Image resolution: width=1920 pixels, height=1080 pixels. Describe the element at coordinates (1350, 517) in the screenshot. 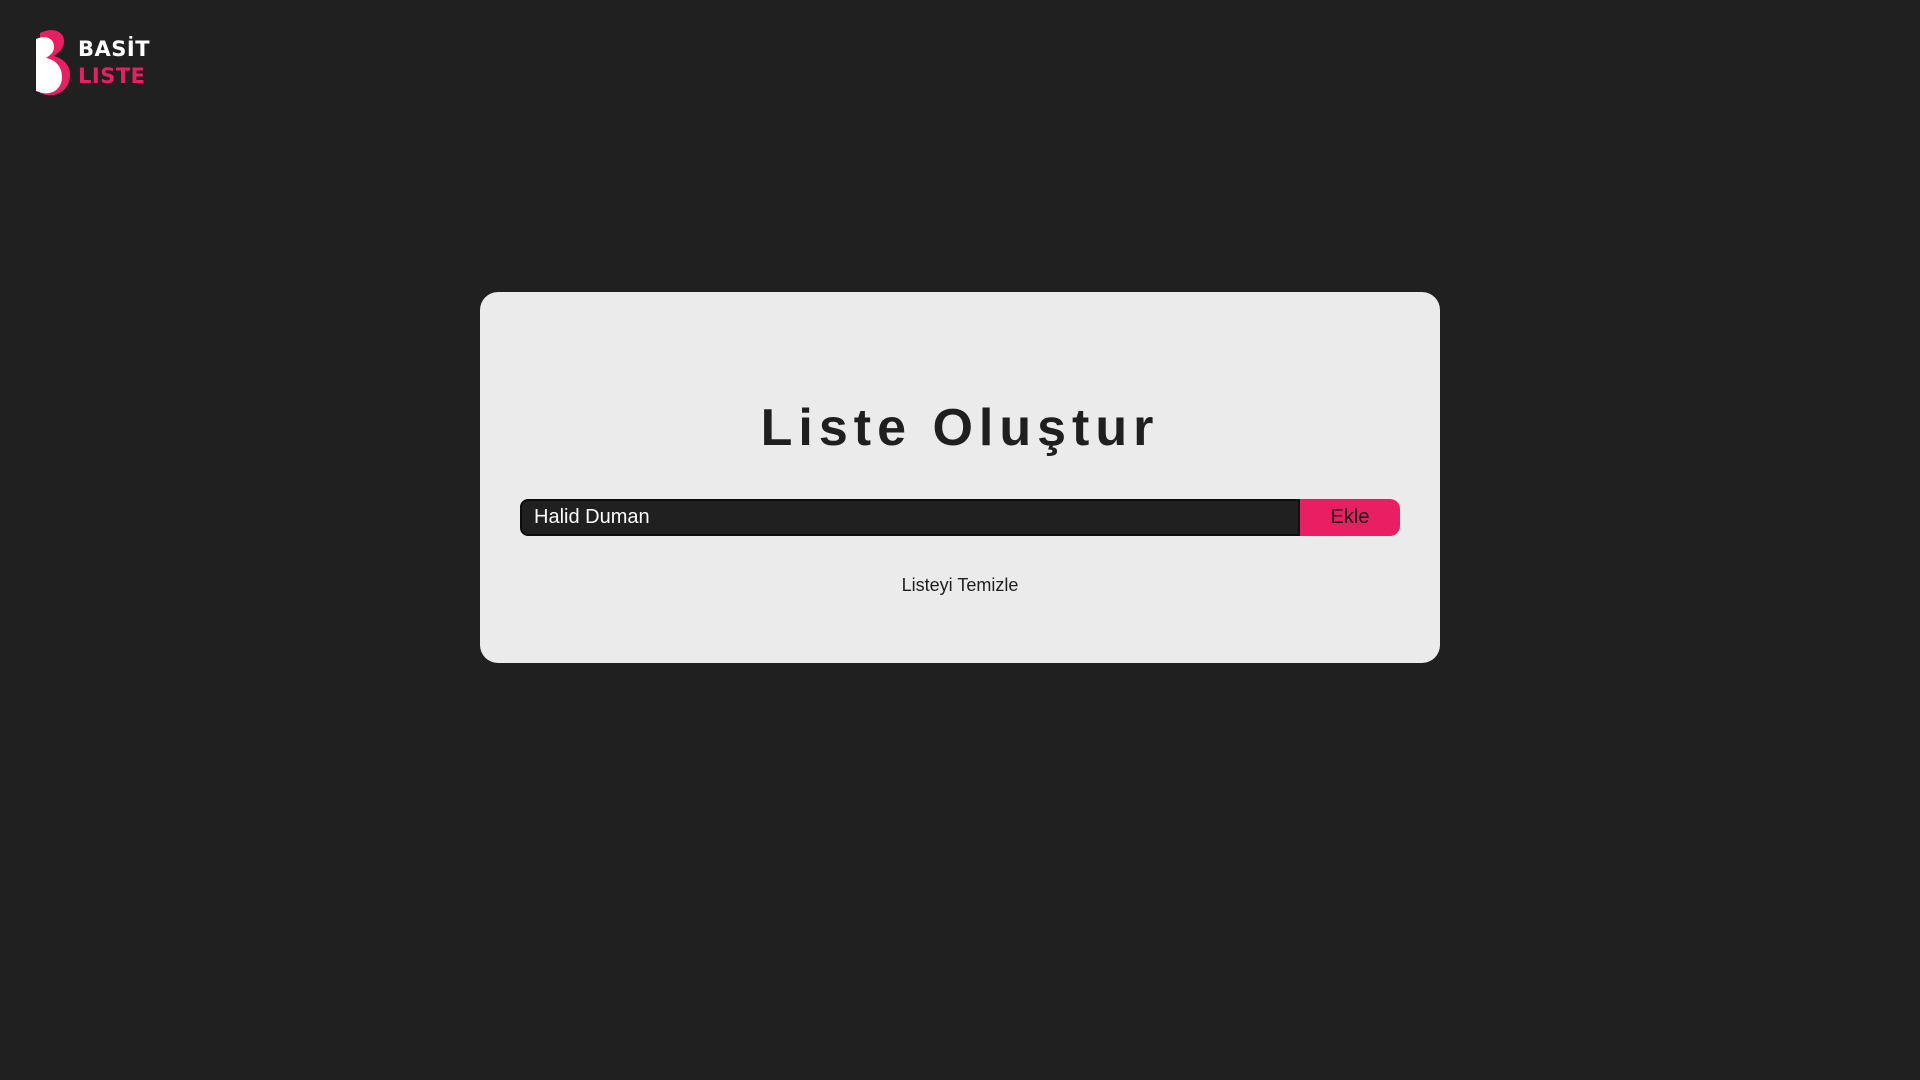

I see `add-button: Ekle` at that location.